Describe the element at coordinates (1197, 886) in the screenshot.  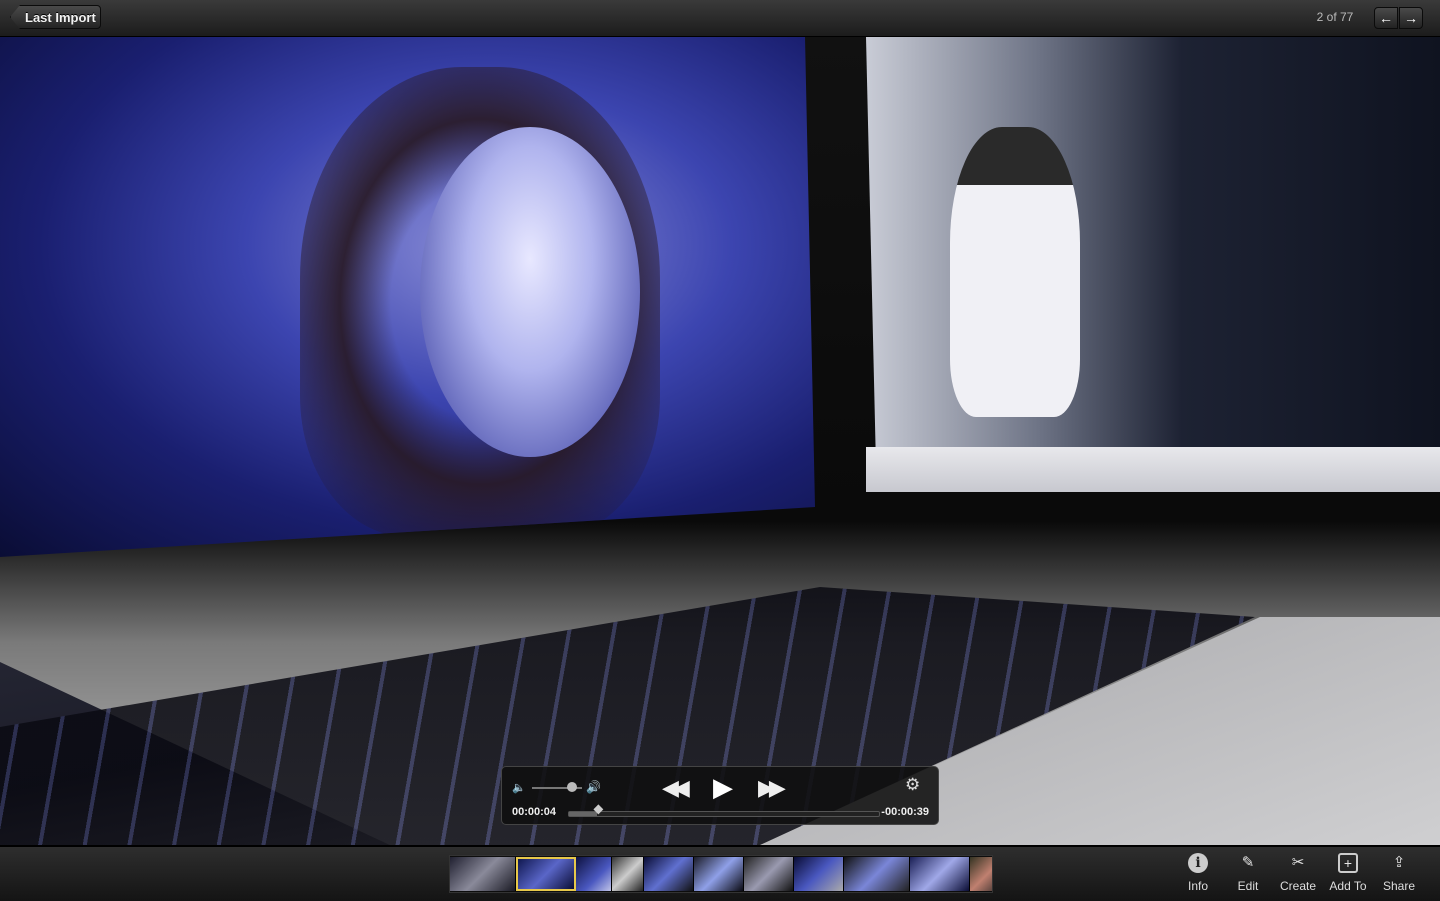
I see `info-label: Info` at that location.